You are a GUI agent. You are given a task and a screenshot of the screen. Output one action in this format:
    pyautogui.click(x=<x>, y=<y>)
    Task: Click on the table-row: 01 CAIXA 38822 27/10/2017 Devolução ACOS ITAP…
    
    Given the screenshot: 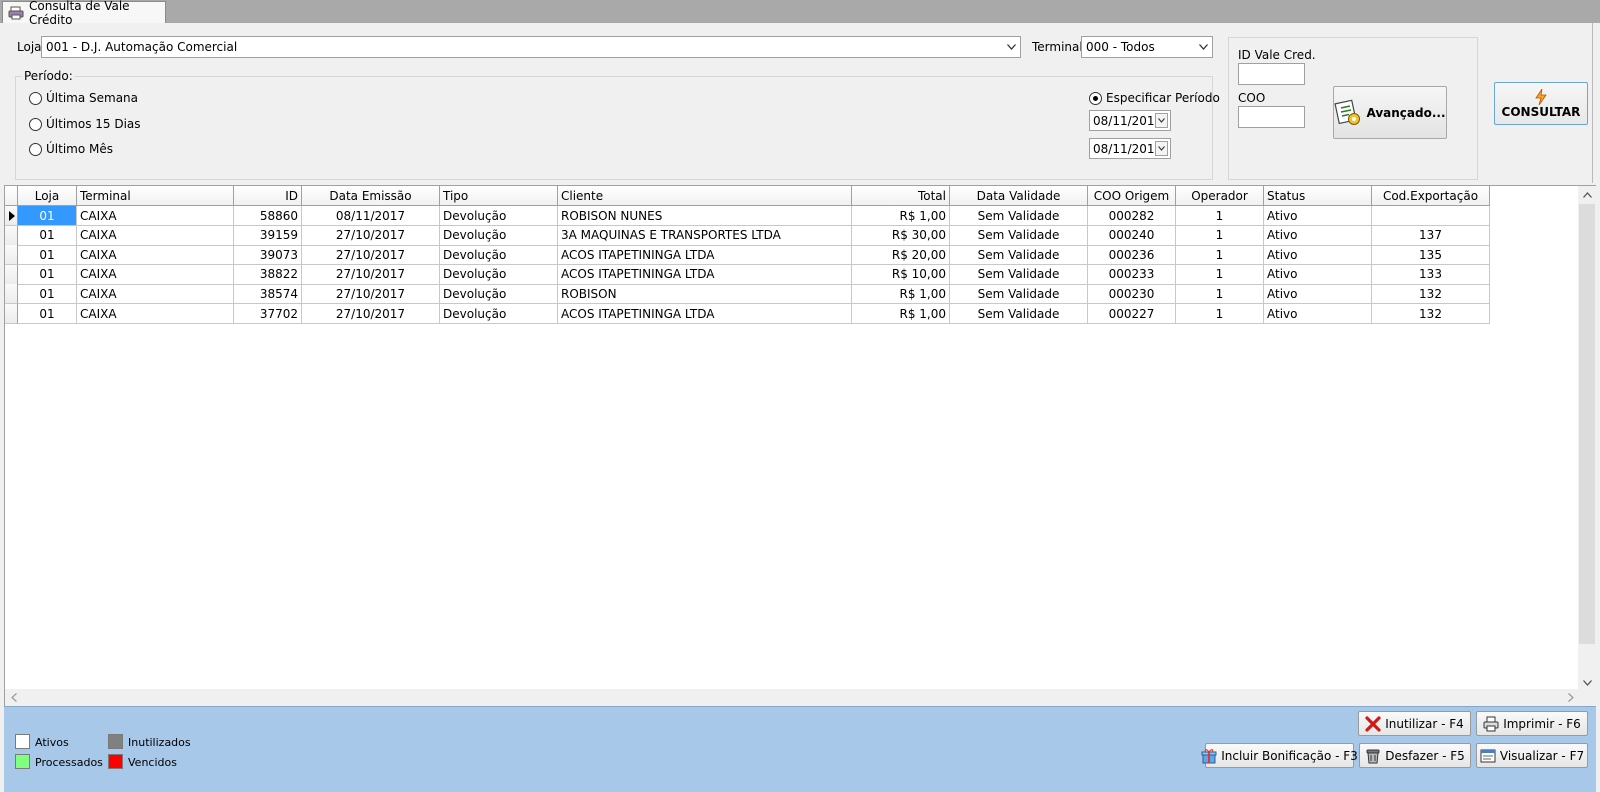 What is the action you would take?
    pyautogui.click(x=747, y=274)
    